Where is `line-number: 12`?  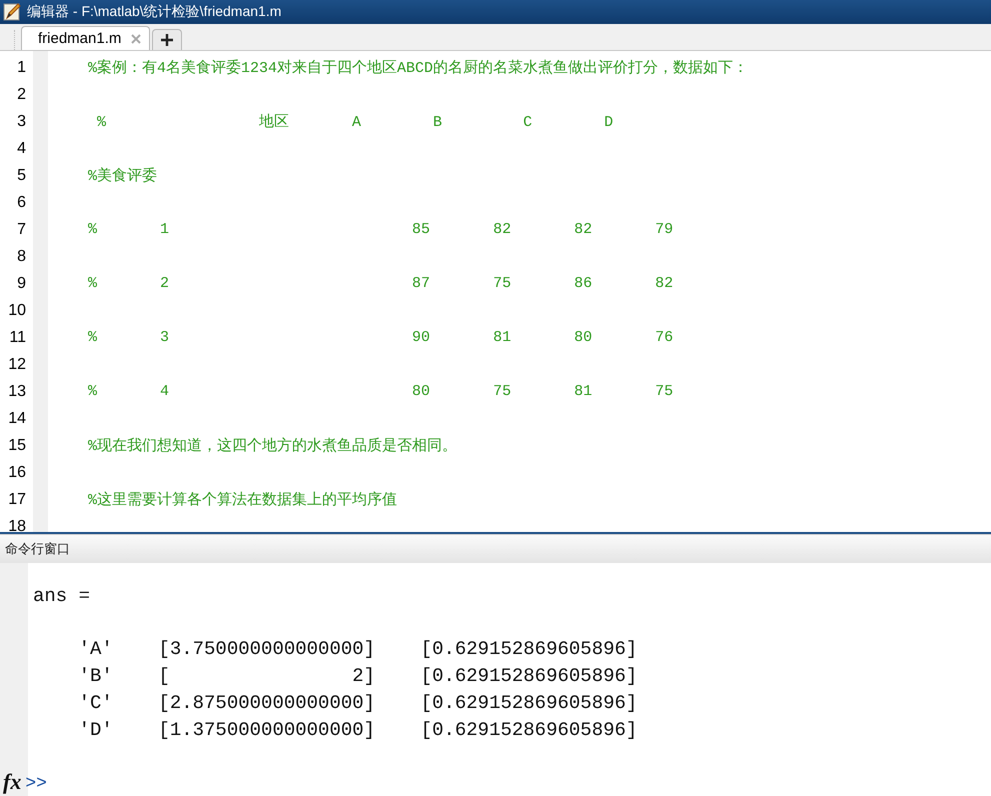
line-number: 12 is located at coordinates (16, 365).